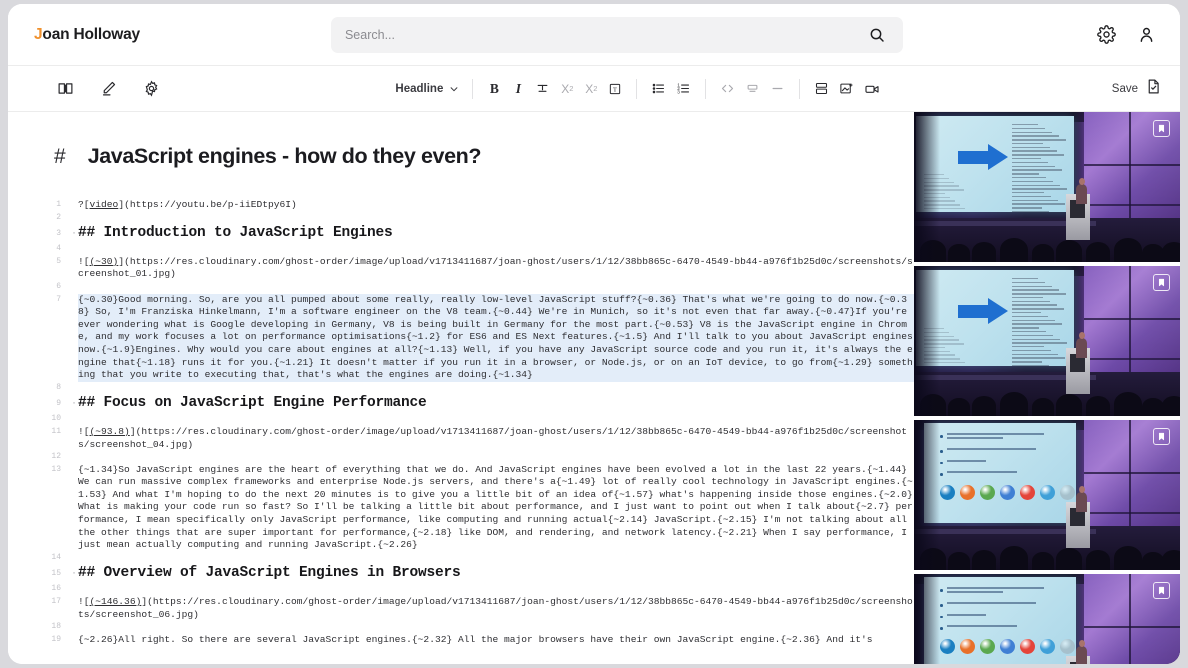 This screenshot has width=1188, height=668. Describe the element at coordinates (877, 35) in the screenshot. I see `search-icon` at that location.